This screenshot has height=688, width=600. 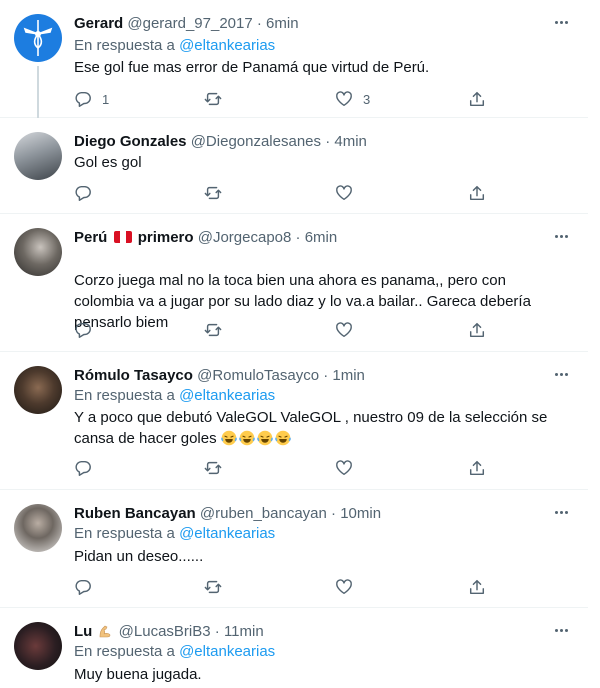 I want to click on peru-flag-icon, so click(x=122, y=237).